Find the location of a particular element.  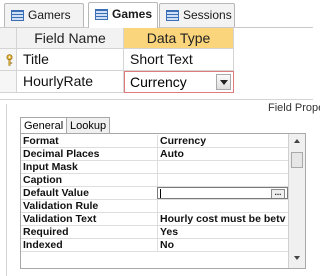

property-name: Format is located at coordinates (41, 141).